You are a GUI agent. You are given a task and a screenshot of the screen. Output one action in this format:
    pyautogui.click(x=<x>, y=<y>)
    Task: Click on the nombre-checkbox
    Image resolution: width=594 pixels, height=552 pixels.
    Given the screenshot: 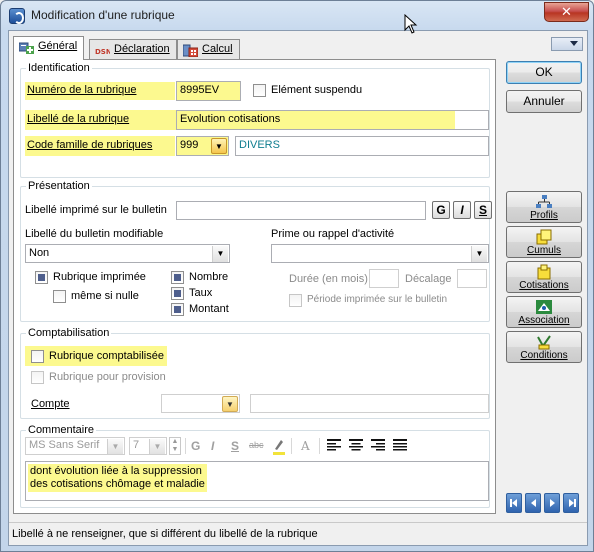 What is the action you would take?
    pyautogui.click(x=177, y=277)
    